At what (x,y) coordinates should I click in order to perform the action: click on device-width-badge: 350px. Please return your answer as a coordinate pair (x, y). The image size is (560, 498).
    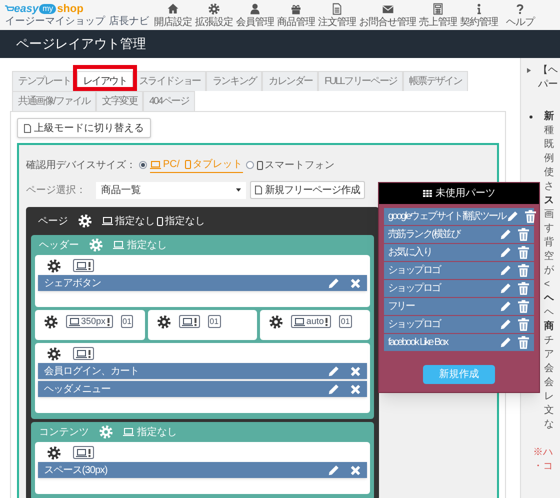
    Looking at the image, I should click on (89, 321).